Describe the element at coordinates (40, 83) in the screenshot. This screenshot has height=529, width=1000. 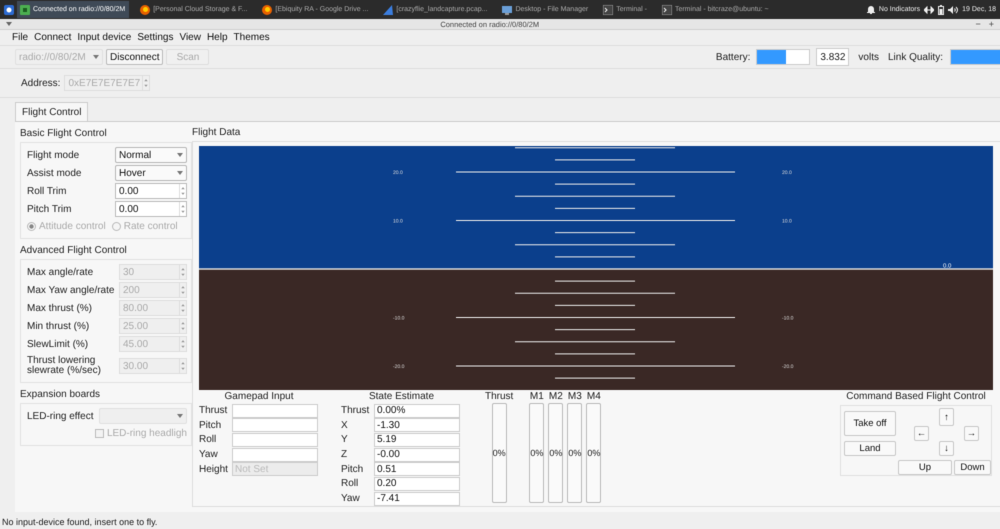
I see `address-label: Address:` at that location.